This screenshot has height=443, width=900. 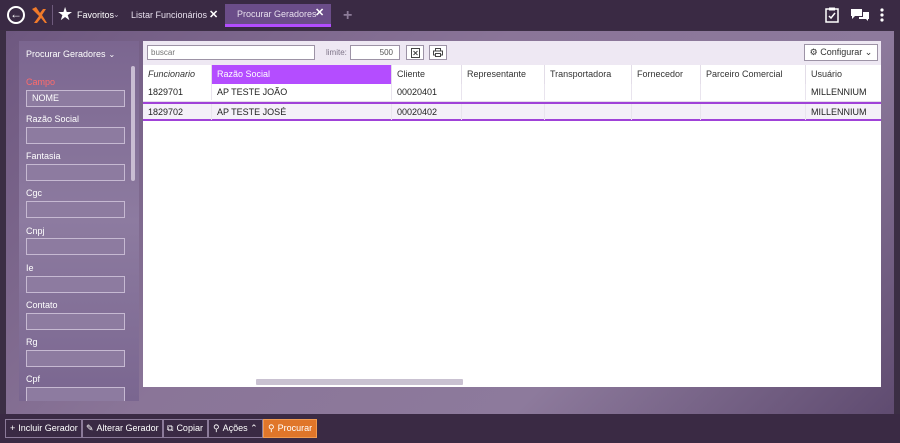 I want to click on column-header-transportadora: Transportadora, so click(x=588, y=74).